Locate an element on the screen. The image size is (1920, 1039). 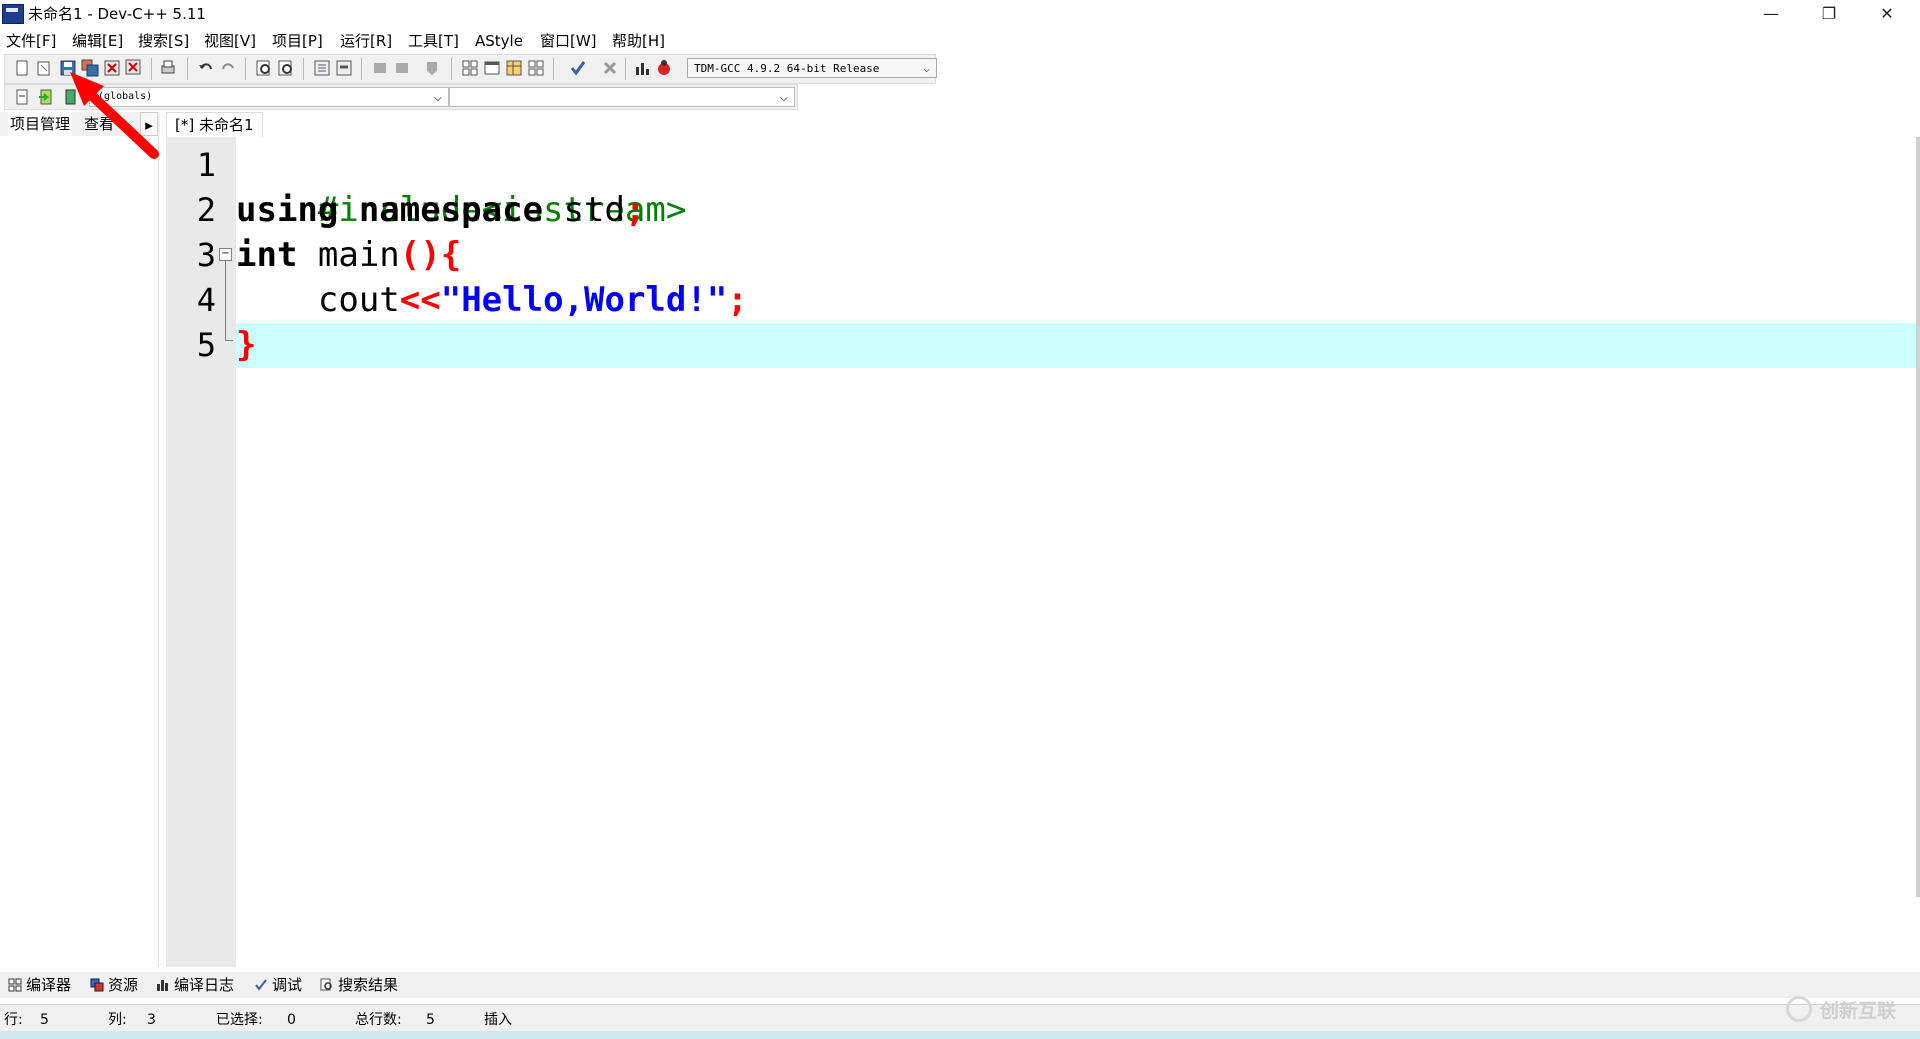
operator: << is located at coordinates (420, 300).